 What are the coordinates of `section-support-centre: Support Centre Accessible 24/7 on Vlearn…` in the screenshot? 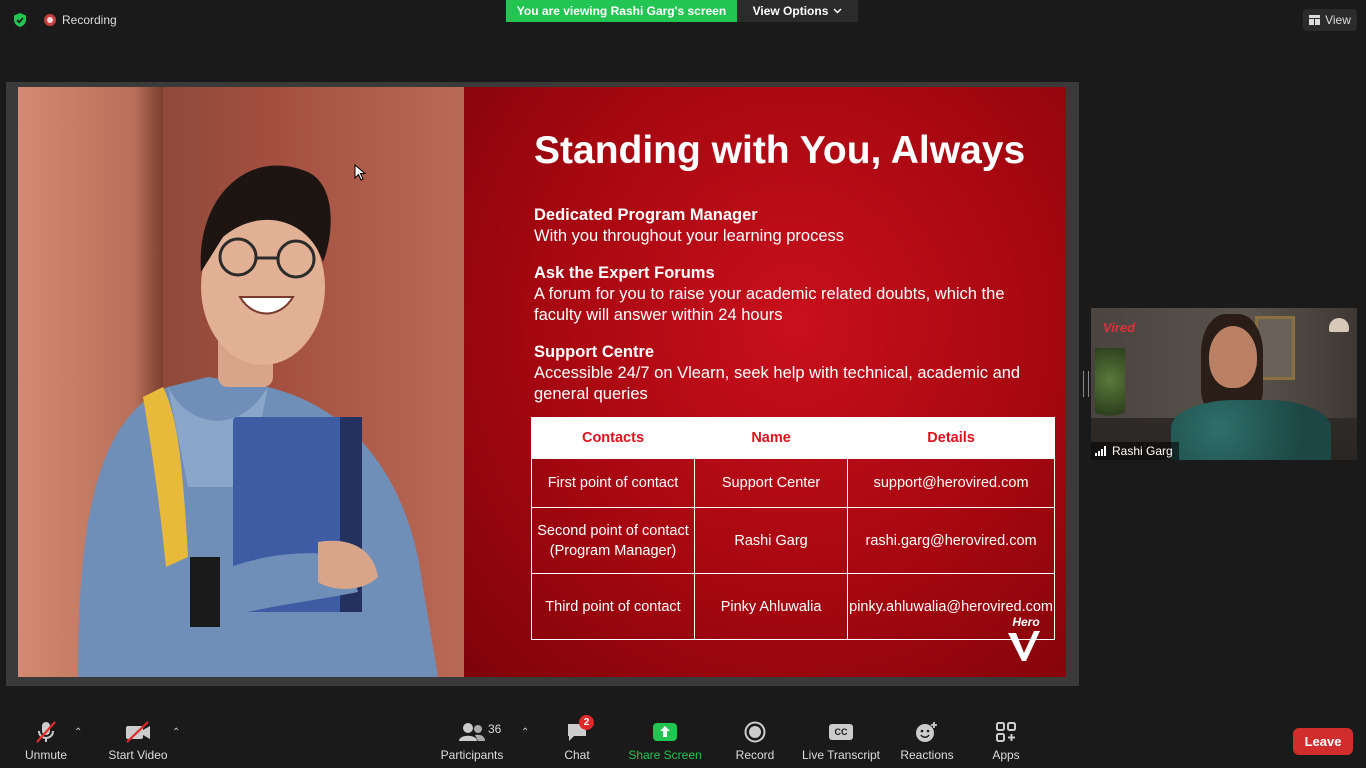 It's located at (779, 373).